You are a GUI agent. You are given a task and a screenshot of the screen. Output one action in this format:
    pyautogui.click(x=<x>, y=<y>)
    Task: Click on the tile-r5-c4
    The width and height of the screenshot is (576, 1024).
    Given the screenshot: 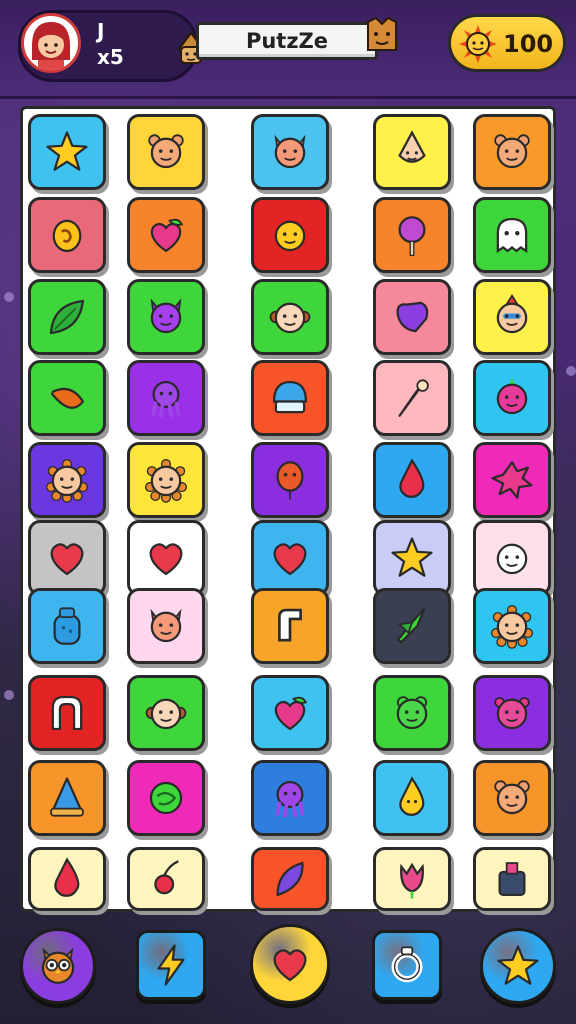 What is the action you would take?
    pyautogui.click(x=412, y=480)
    